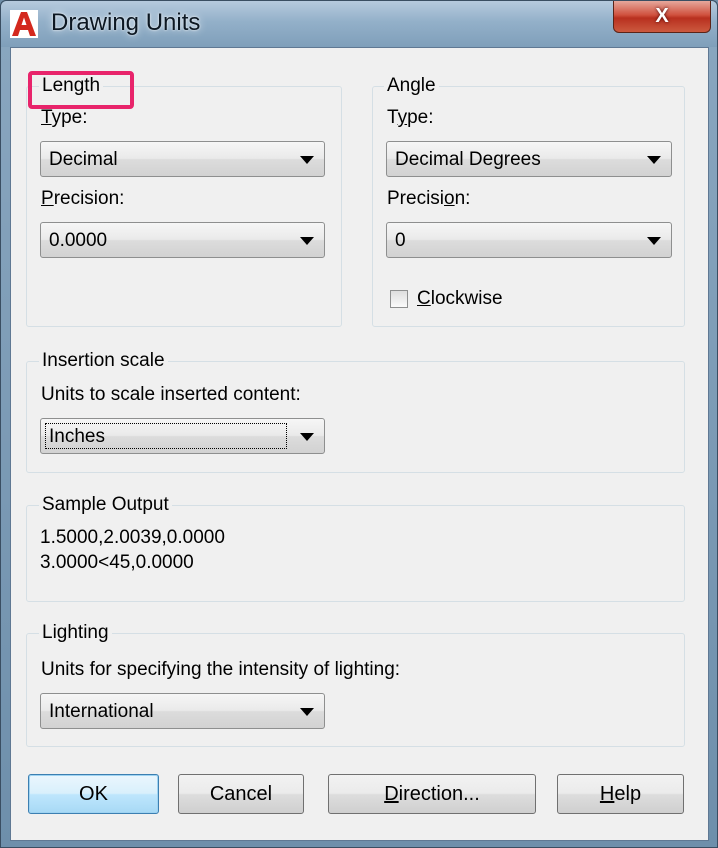  Describe the element at coordinates (182, 159) in the screenshot. I see `length-type-select: Decimal` at that location.